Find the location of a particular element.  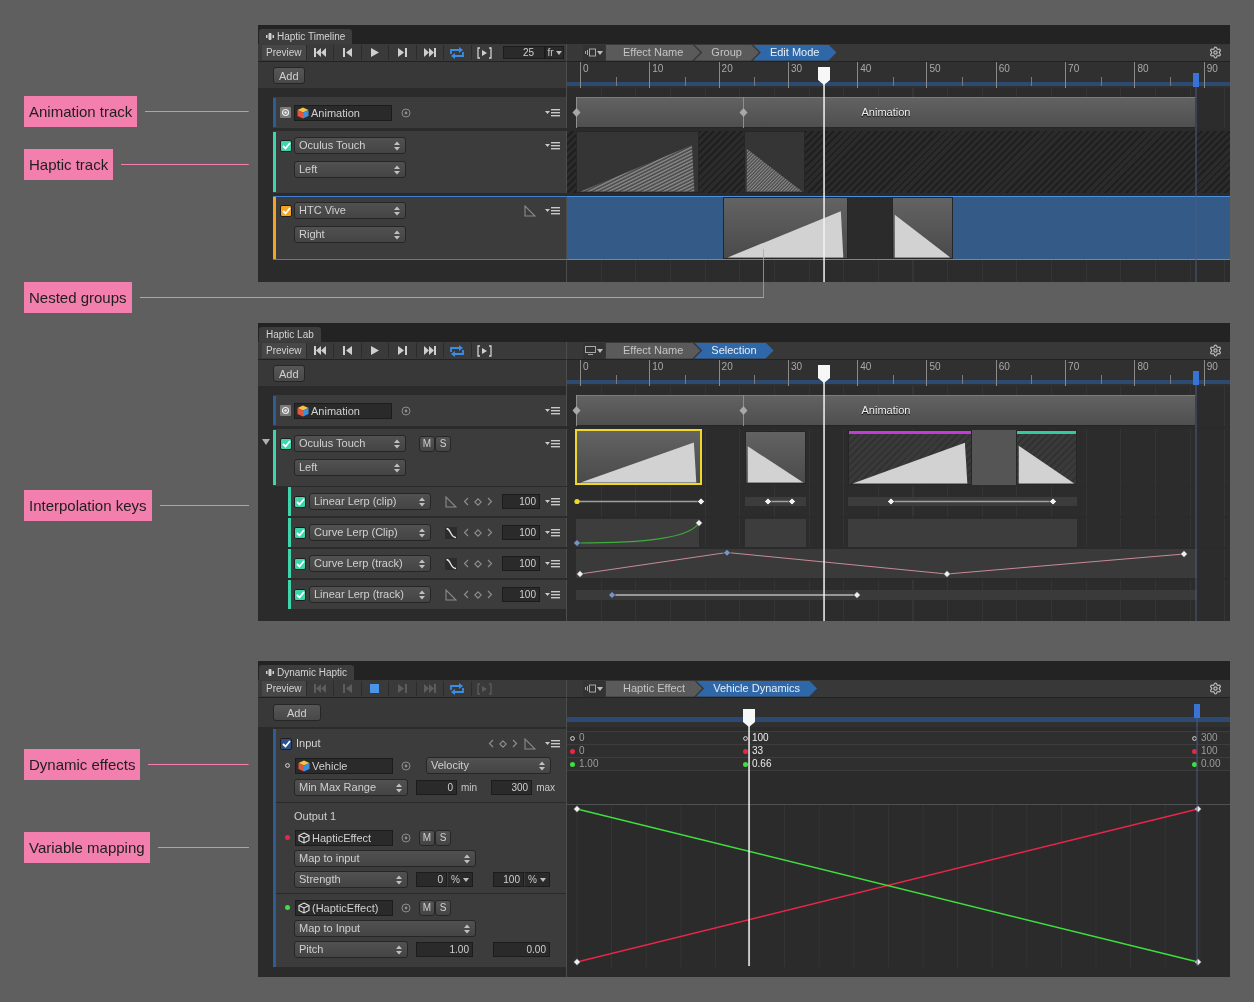

breadcrumb-item: Haptic Effect is located at coordinates (654, 688).